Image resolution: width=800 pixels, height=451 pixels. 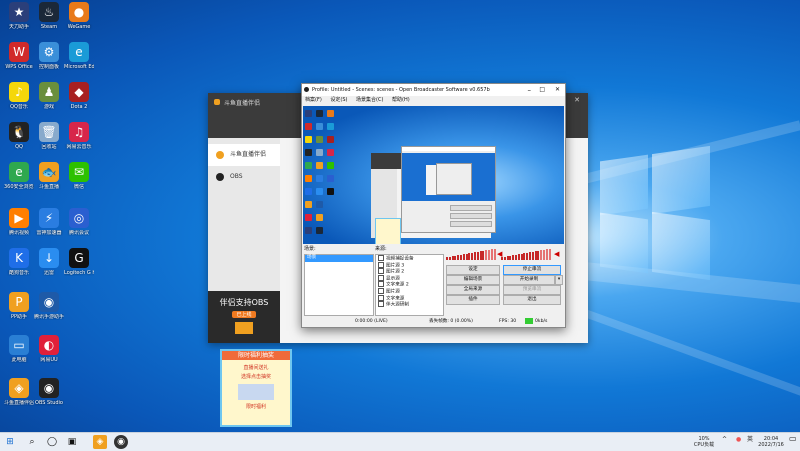 I want to click on source-item: 图片源 2, so click(x=409, y=271).